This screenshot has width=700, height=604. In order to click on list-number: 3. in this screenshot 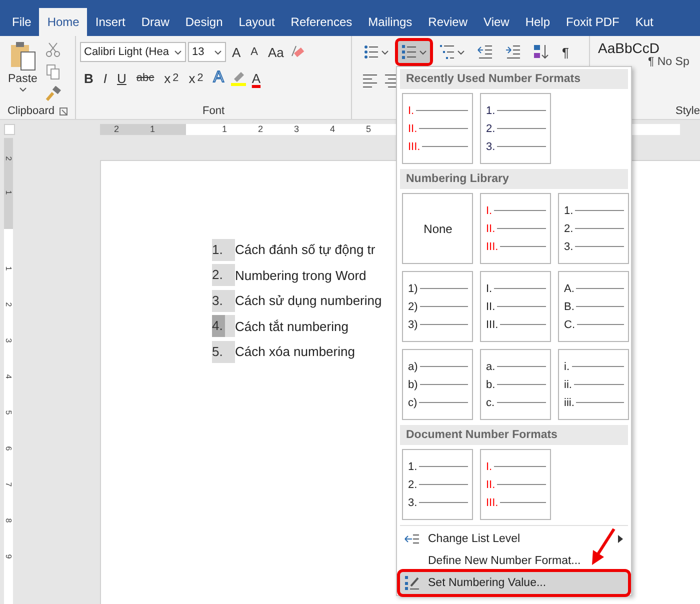, I will do `click(223, 301)`.